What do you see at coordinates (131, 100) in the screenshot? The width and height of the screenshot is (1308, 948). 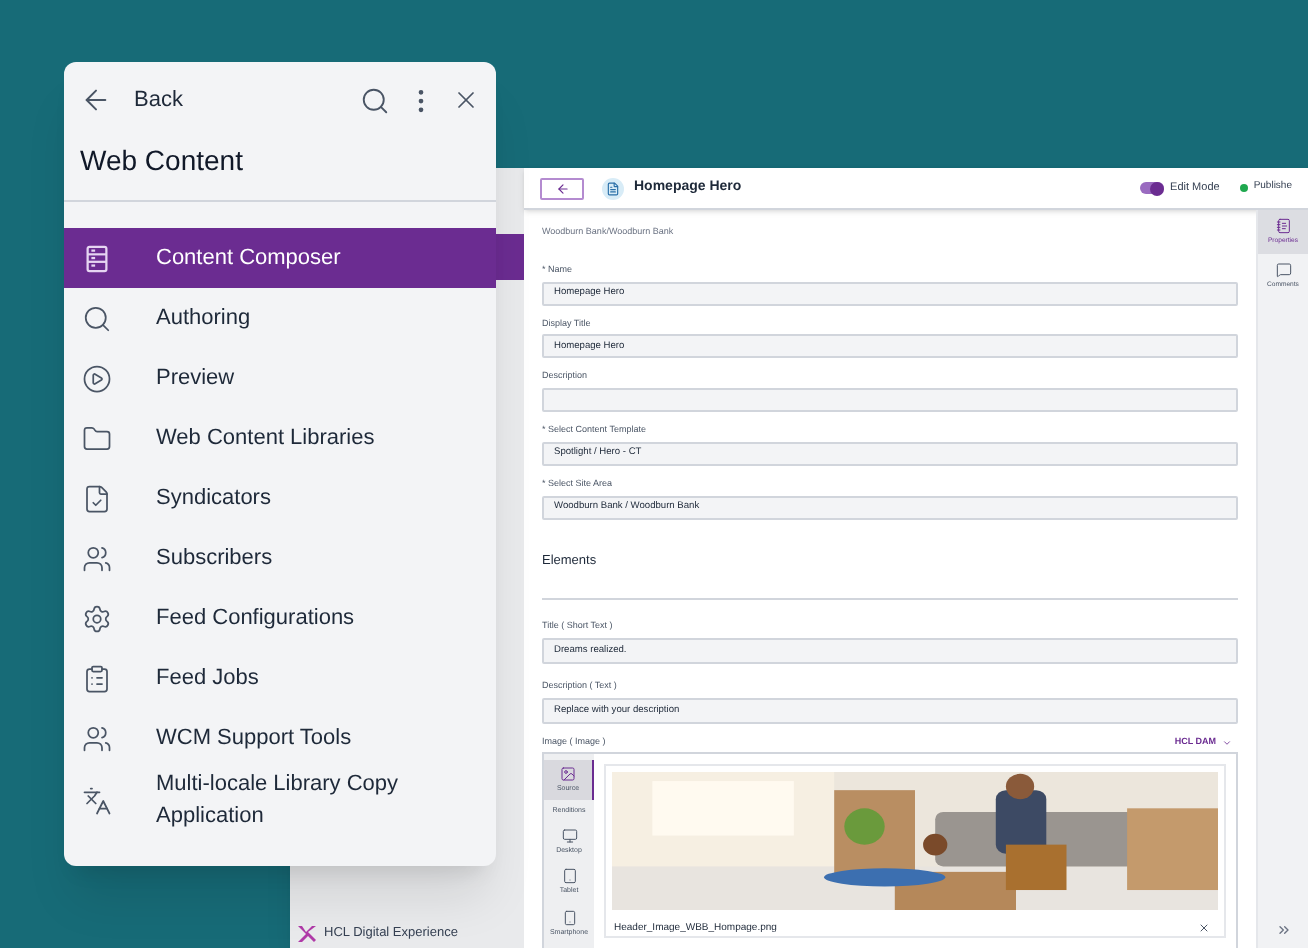 I see `back-button: Back` at bounding box center [131, 100].